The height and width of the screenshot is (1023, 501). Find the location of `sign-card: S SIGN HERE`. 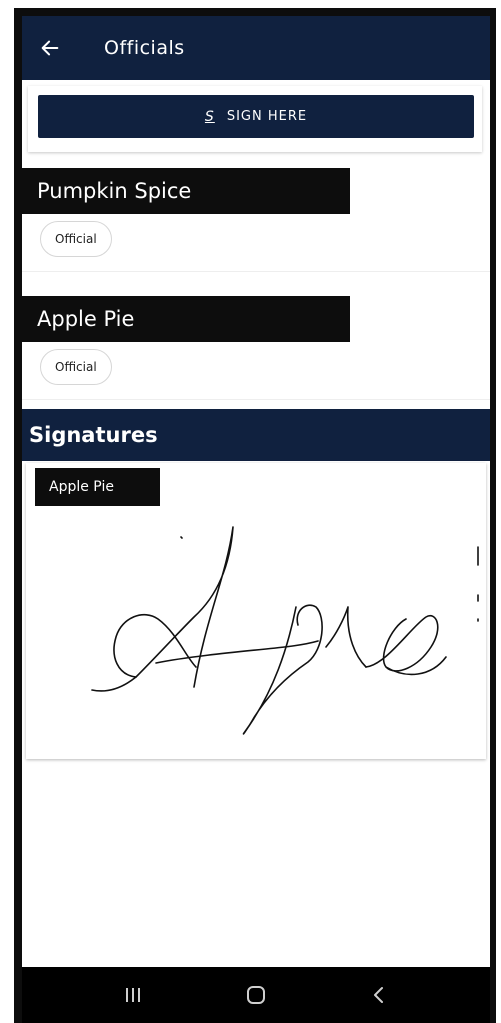

sign-card: S SIGN HERE is located at coordinates (255, 119).